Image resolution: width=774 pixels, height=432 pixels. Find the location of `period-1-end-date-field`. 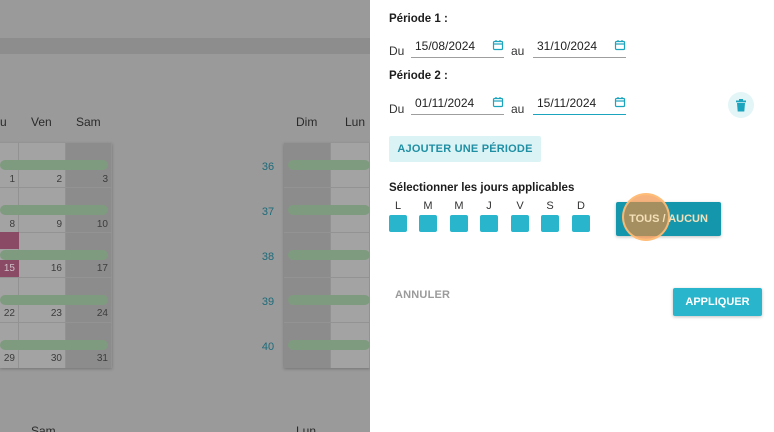

period-1-end-date-field is located at coordinates (579, 47).